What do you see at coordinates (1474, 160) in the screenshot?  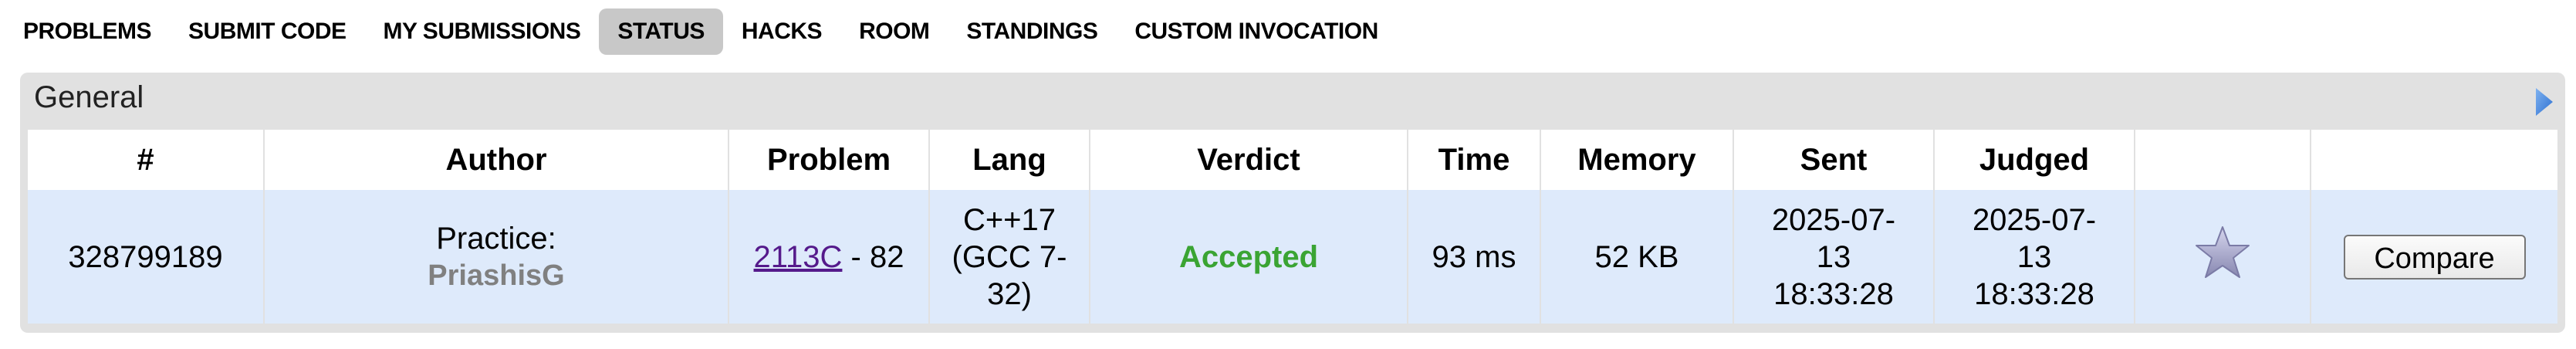 I see `header-time: Time` at bounding box center [1474, 160].